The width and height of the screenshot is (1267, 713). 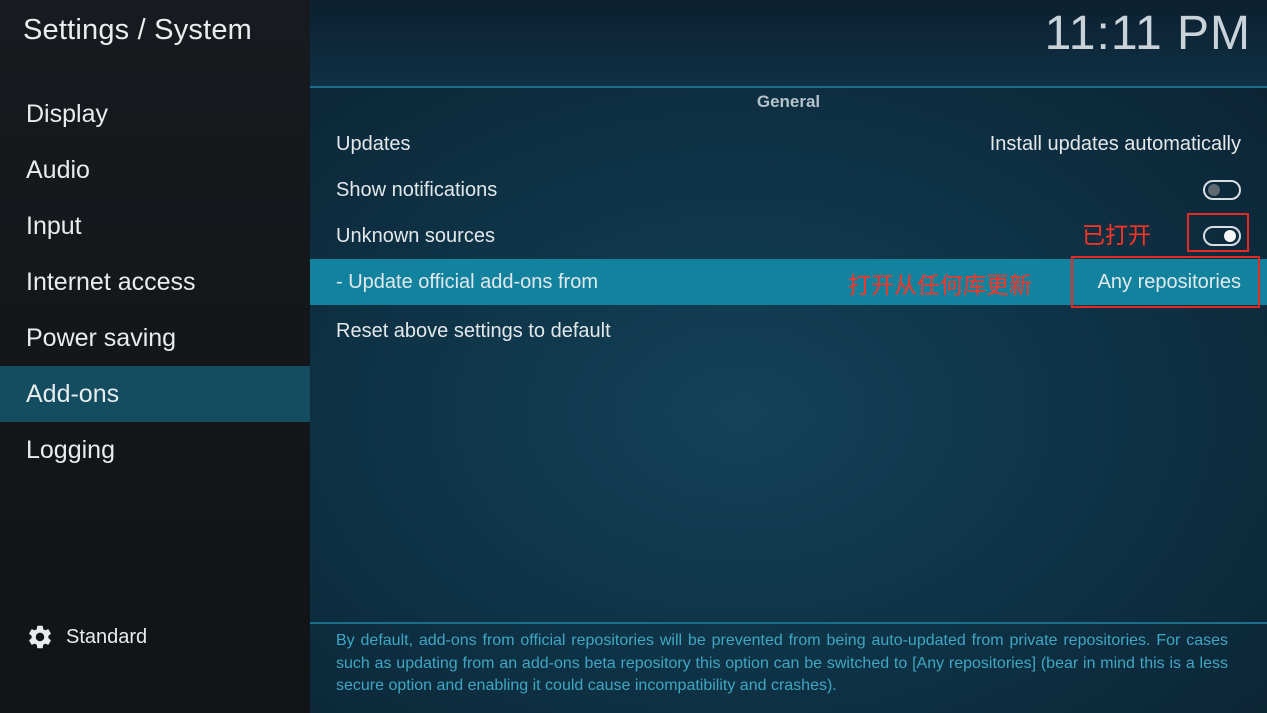 What do you see at coordinates (155, 338) in the screenshot?
I see `sidebar-item-power-saving: Power saving` at bounding box center [155, 338].